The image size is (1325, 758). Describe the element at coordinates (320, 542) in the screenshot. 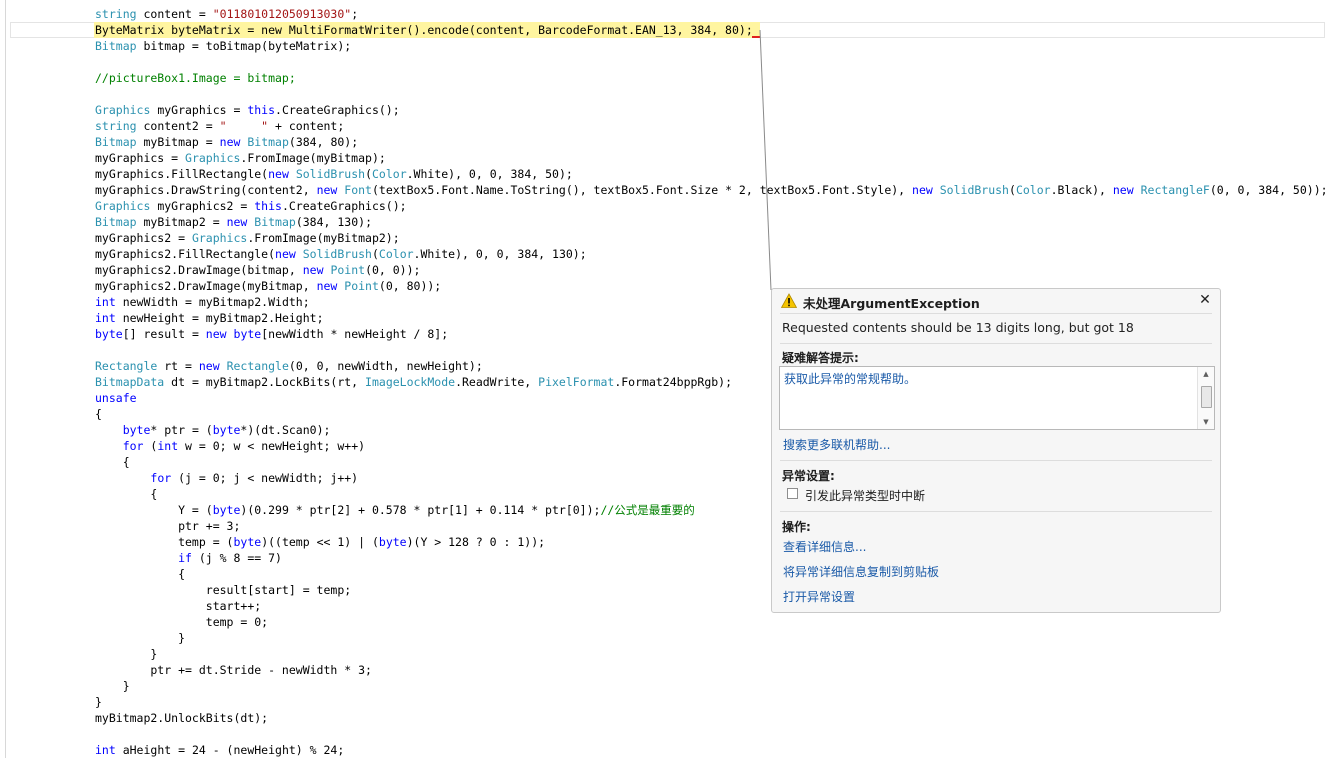

I see `code-token: )((temp << 1) | (` at that location.